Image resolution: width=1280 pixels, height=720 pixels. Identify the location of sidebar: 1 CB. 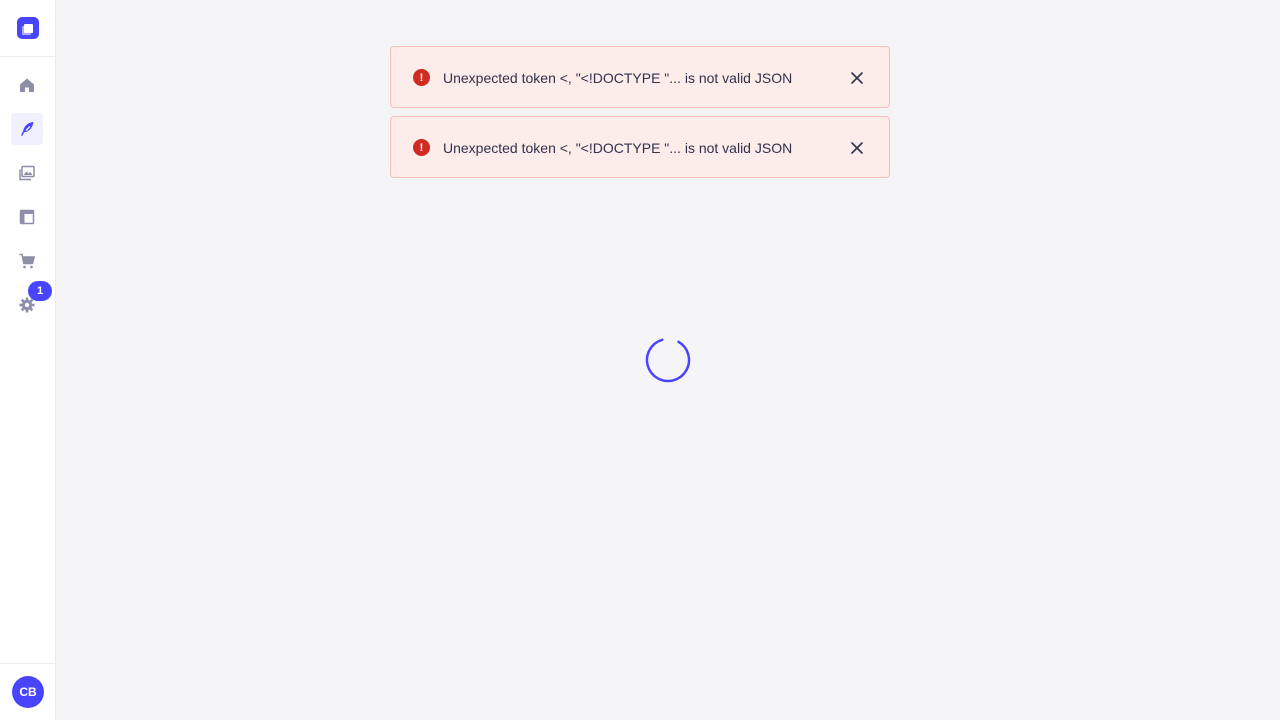
(28, 360).